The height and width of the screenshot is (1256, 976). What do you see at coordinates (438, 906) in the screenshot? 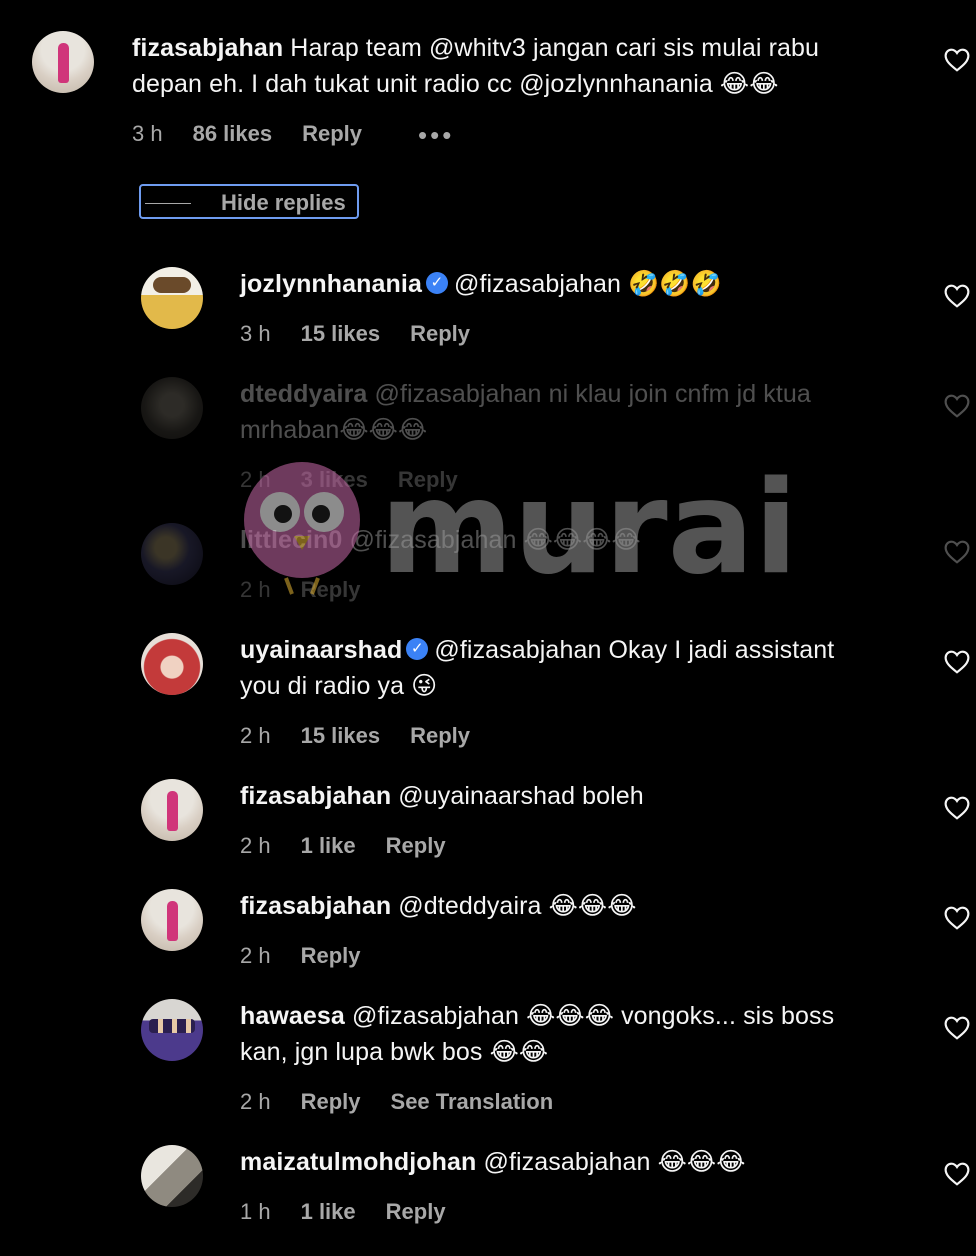
I see `comment-text: fizasabjahan @dteddyaira 😂😂😂` at bounding box center [438, 906].